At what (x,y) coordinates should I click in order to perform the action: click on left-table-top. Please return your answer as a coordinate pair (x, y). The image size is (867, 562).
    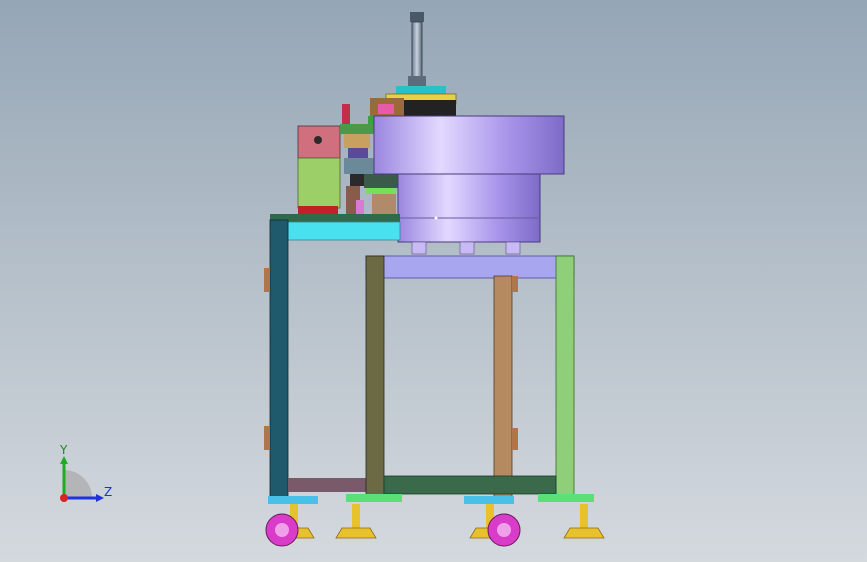
    Looking at the image, I should click on (335, 227).